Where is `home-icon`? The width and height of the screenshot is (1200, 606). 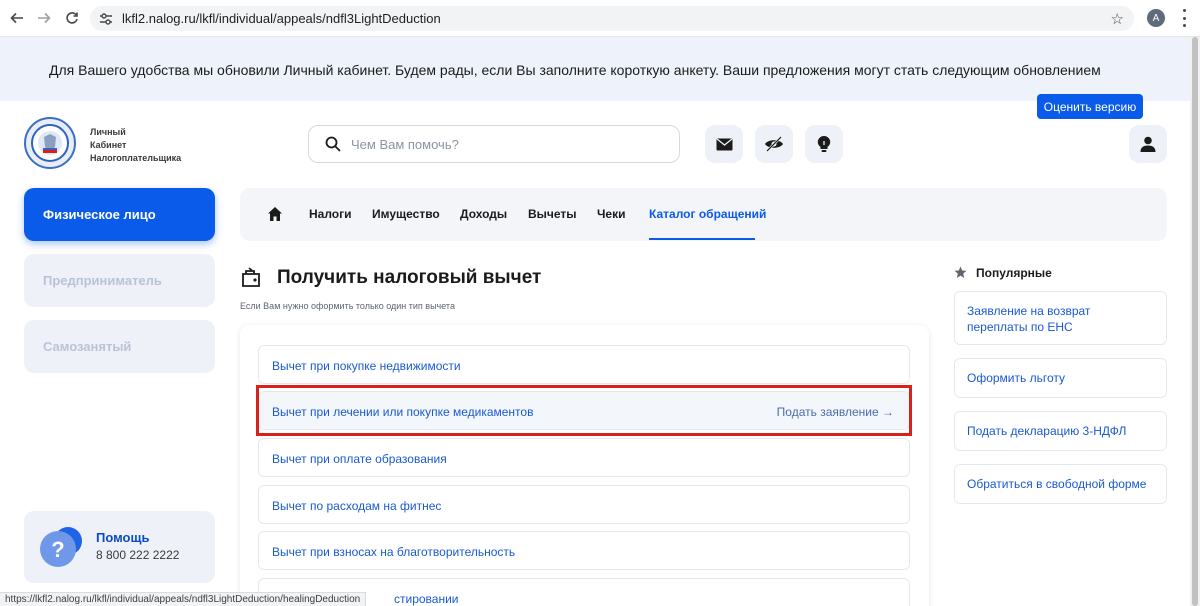
home-icon is located at coordinates (275, 214).